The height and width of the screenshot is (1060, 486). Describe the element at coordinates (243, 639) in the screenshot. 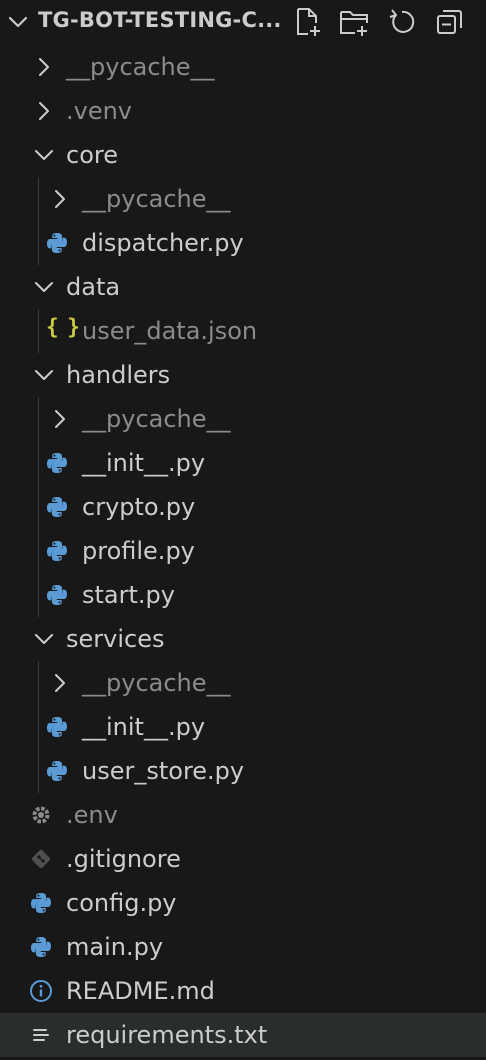

I see `tree-folder-services: services` at that location.